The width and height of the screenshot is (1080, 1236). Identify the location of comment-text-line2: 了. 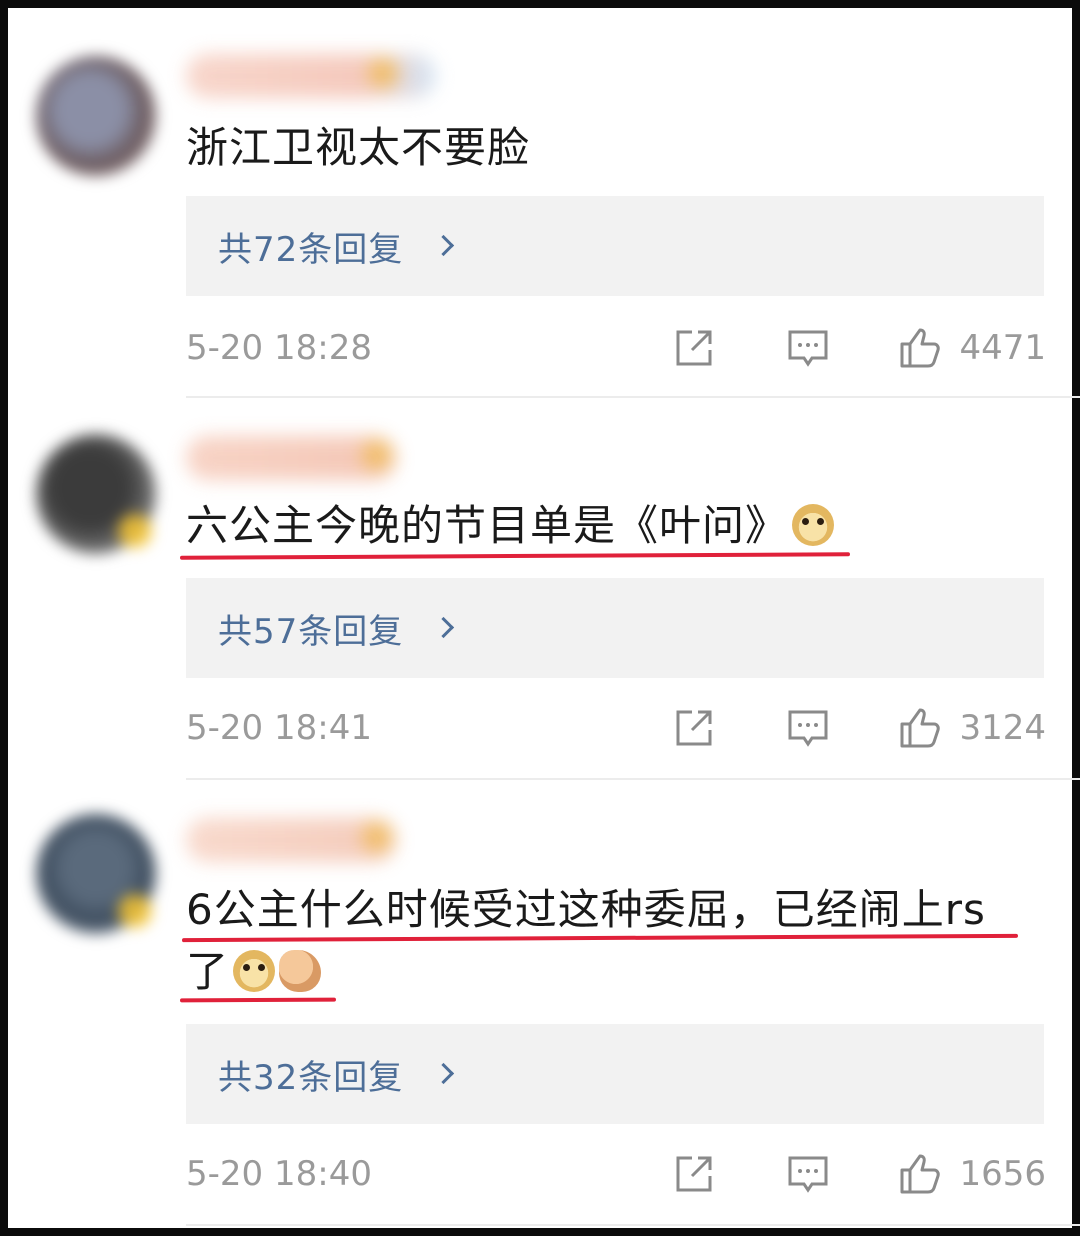
(254, 972).